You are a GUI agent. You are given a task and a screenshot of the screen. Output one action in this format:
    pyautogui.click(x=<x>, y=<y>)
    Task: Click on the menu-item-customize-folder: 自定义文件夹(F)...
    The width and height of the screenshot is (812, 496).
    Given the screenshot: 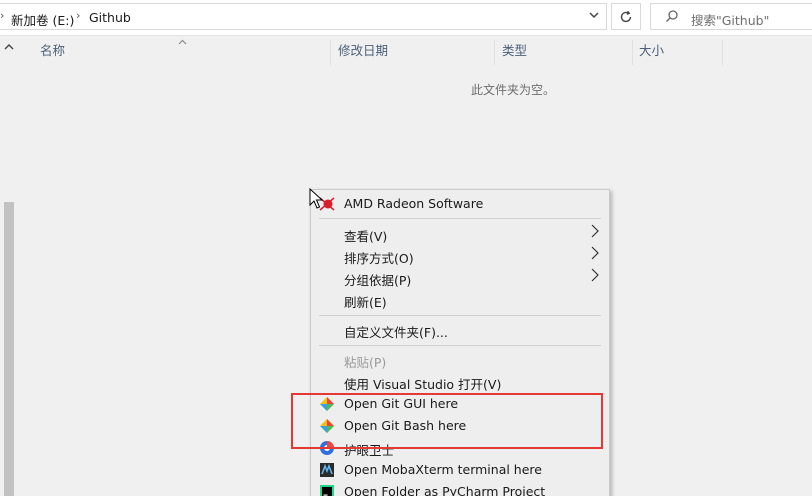 What is the action you would take?
    pyautogui.click(x=460, y=330)
    